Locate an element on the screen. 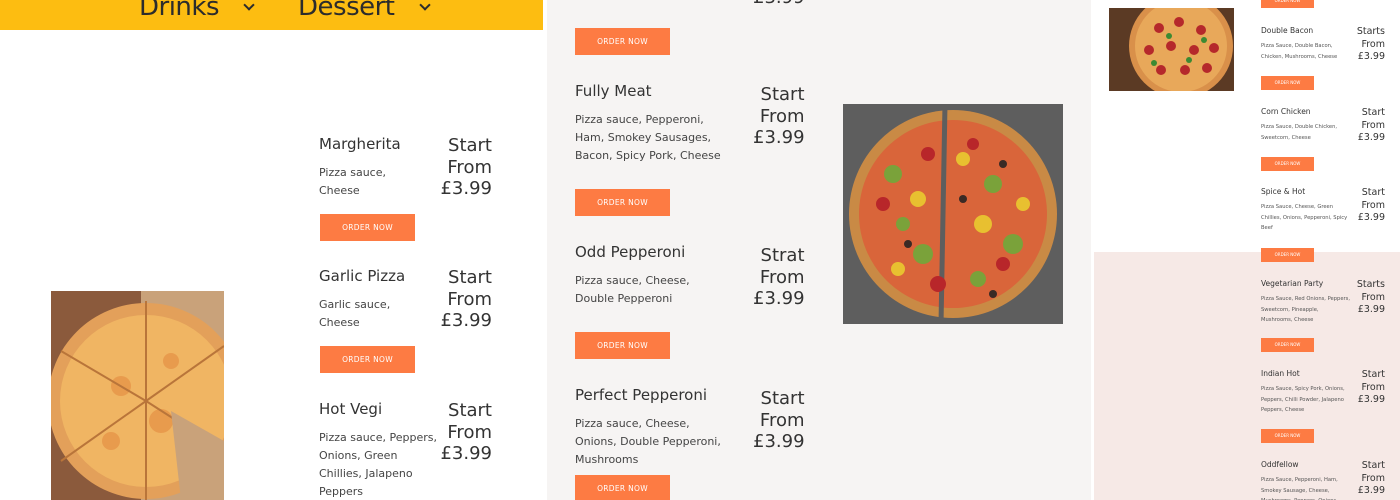  item-description: Pizza sauce, Cheese, Double Pepperoni is located at coordinates (632, 289).